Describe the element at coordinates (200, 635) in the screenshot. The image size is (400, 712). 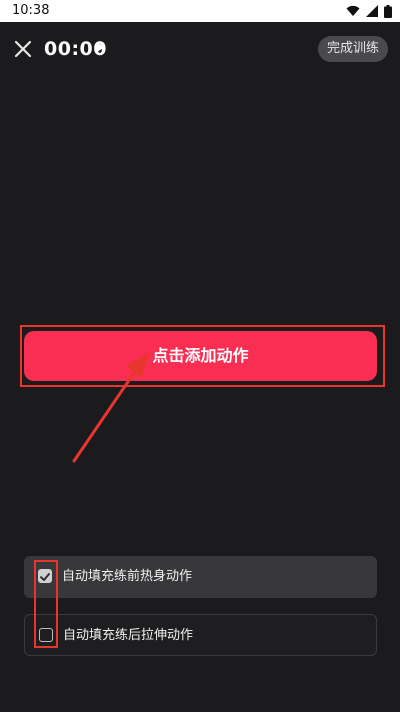
I see `option-stretch: 自动填充练后拉伸动作` at that location.